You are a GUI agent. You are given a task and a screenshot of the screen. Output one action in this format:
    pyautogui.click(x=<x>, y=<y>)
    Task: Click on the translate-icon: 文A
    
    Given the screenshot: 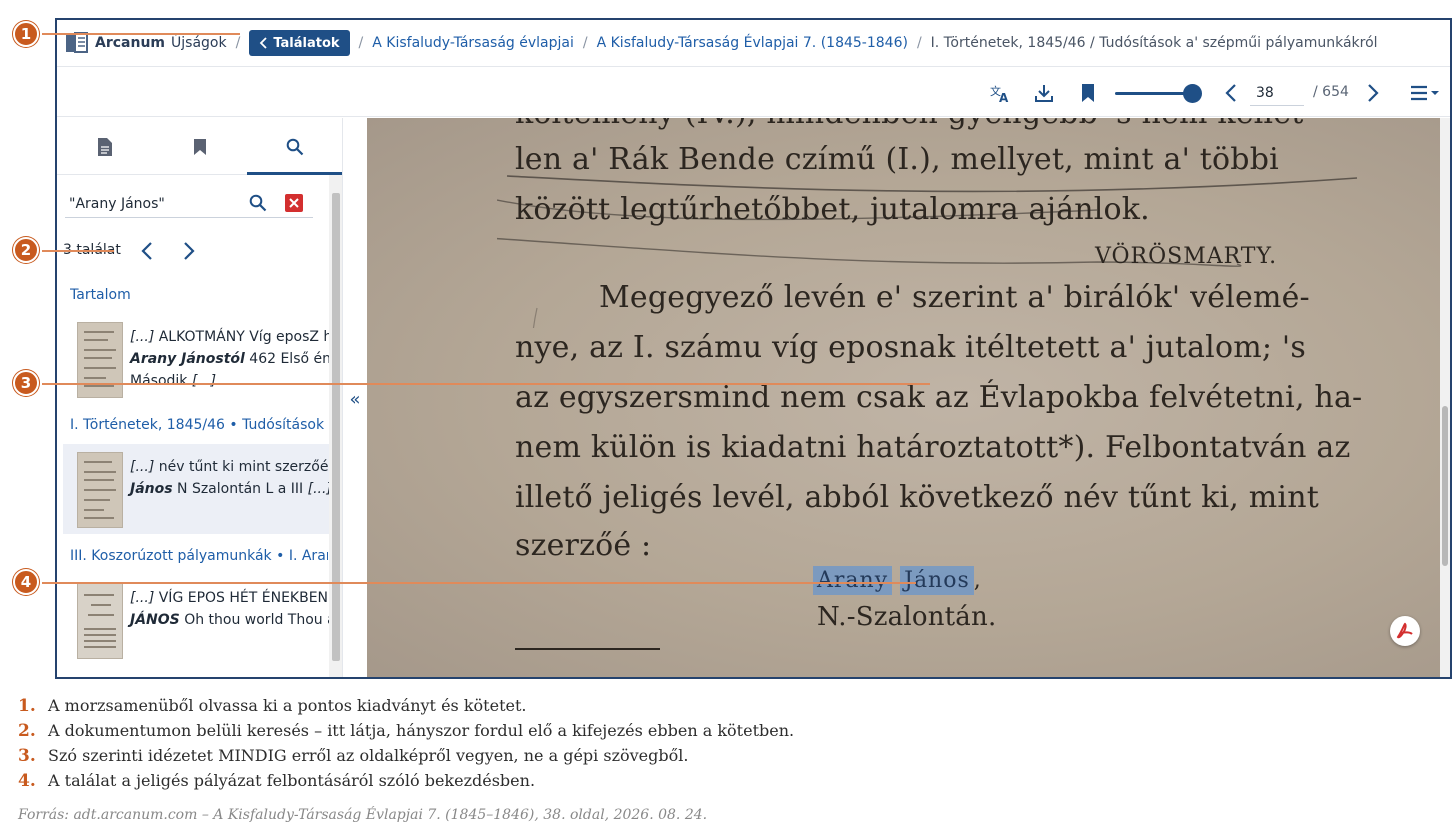 What is the action you would take?
    pyautogui.click(x=1000, y=93)
    